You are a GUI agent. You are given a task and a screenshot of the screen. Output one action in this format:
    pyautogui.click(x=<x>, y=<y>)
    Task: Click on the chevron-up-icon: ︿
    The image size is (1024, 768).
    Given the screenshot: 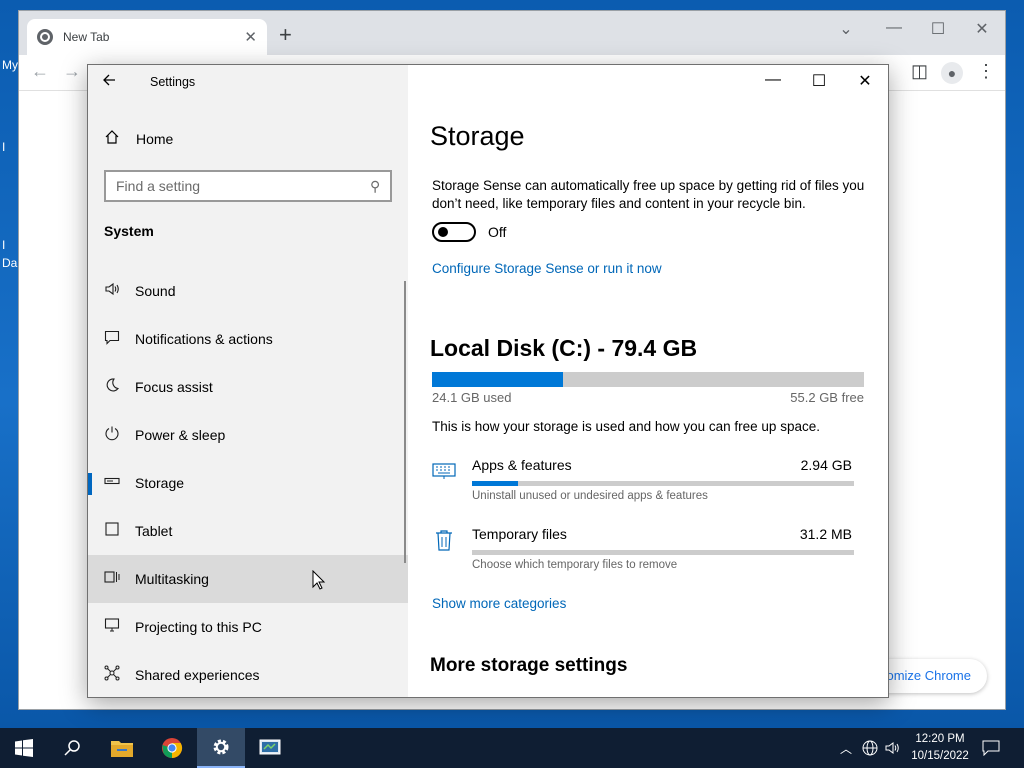 What is the action you would take?
    pyautogui.click(x=846, y=748)
    